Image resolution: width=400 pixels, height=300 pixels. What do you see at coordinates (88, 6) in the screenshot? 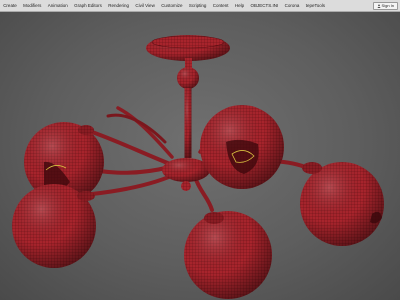
I see `menu-graph-editors: Graph Editors` at bounding box center [88, 6].